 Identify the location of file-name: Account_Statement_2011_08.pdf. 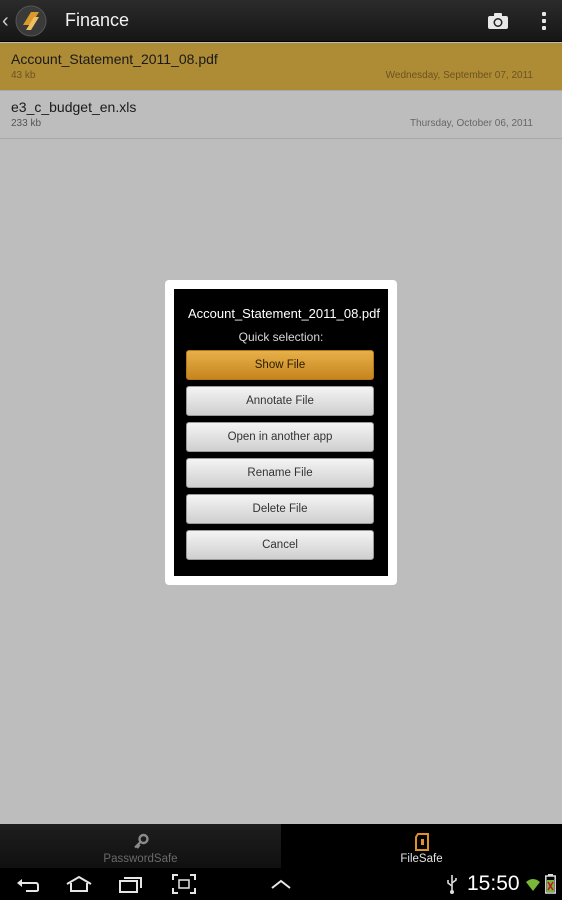
(114, 59).